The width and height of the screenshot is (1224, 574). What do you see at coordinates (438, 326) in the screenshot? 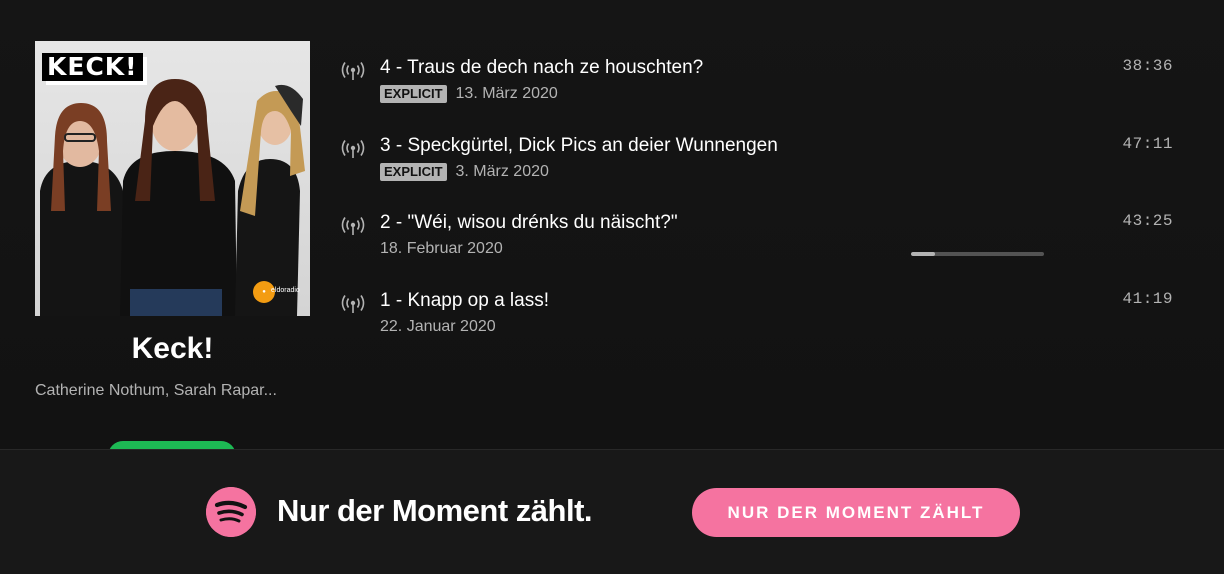
I see `episode-date: 22. Januar 2020` at bounding box center [438, 326].